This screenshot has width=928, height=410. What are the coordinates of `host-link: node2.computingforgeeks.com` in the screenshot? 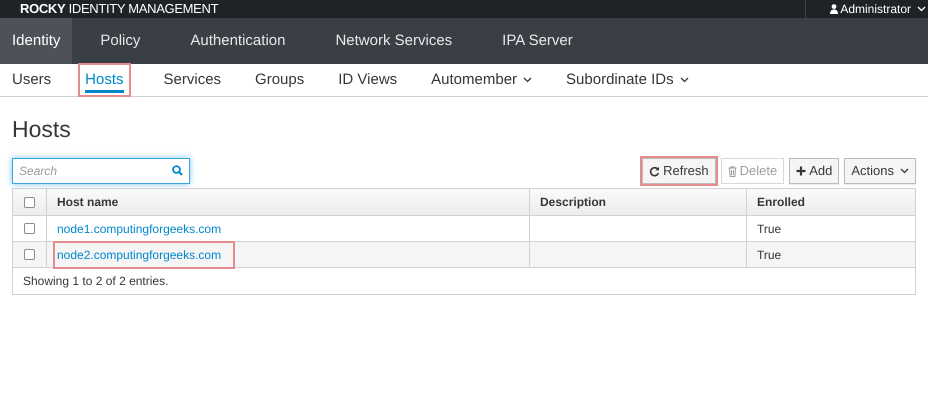 It's located at (144, 254).